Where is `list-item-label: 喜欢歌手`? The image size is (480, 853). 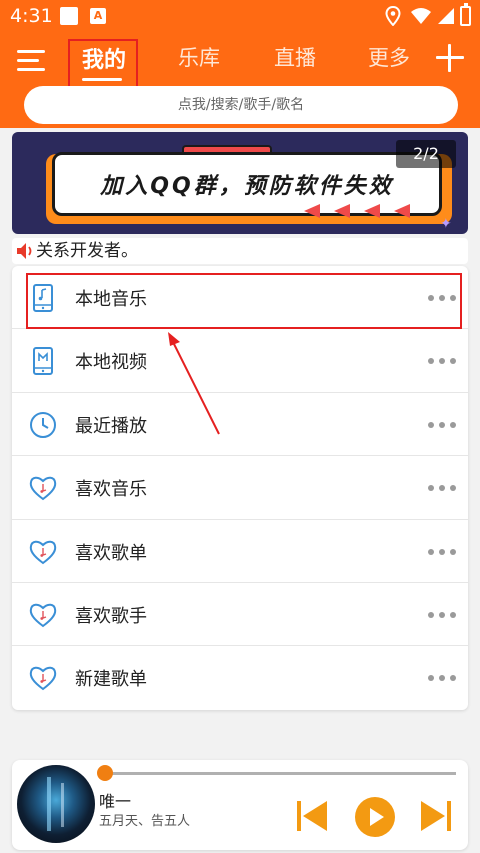 list-item-label: 喜欢歌手 is located at coordinates (111, 616).